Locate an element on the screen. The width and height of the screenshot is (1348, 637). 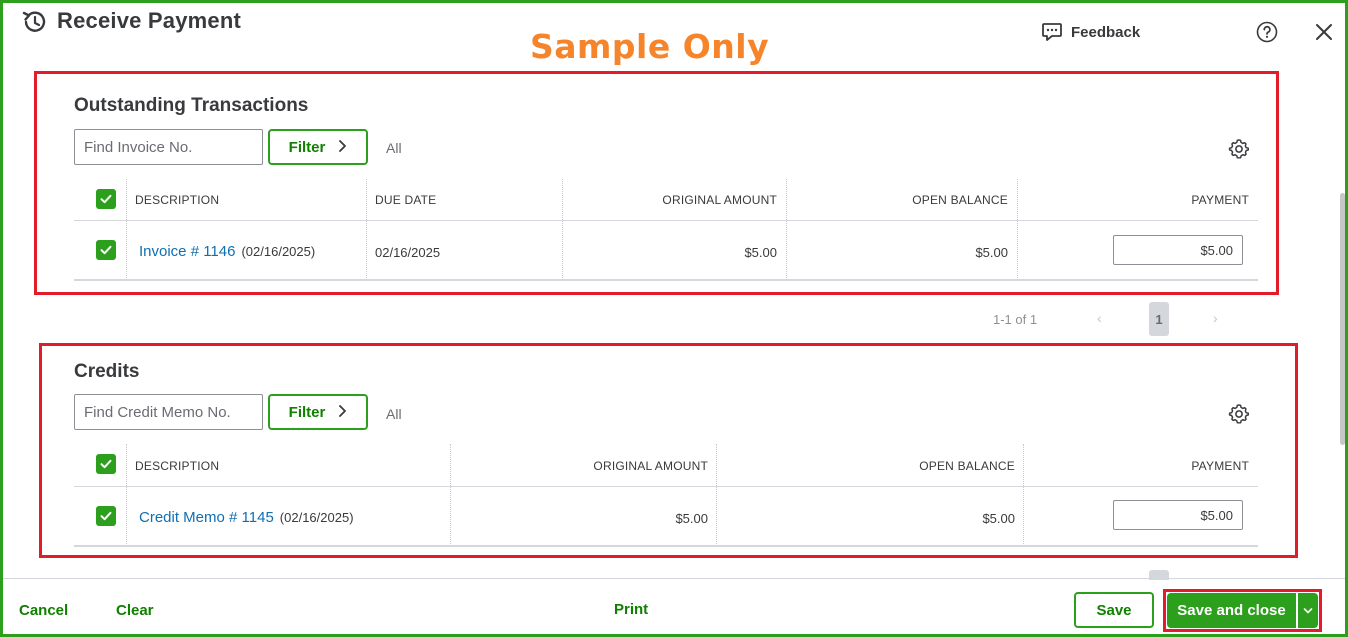
chevron-left-icon: ‹ is located at coordinates (1099, 318).